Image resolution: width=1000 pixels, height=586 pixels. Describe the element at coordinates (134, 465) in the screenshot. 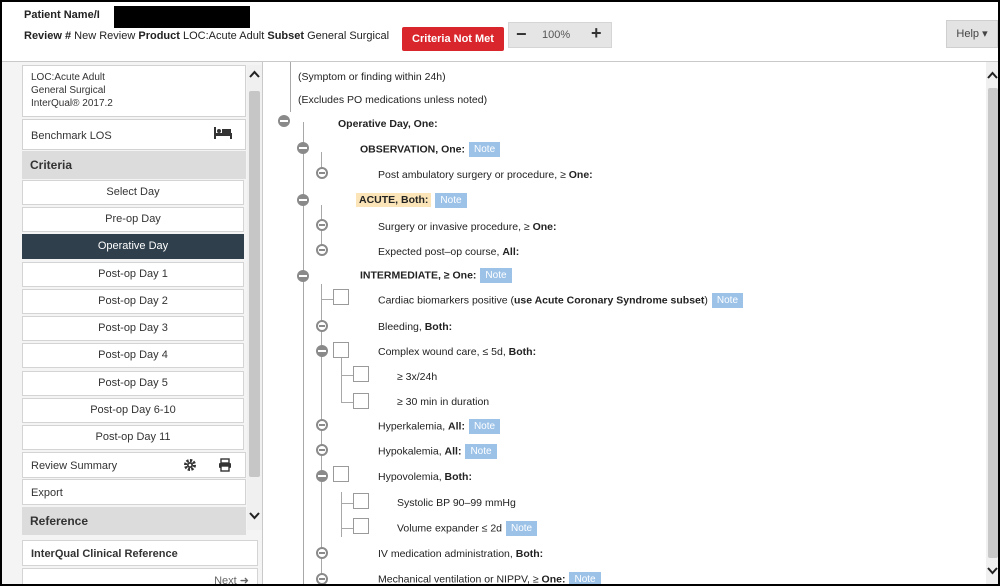

I see `review-summary-row: Review Summary` at that location.